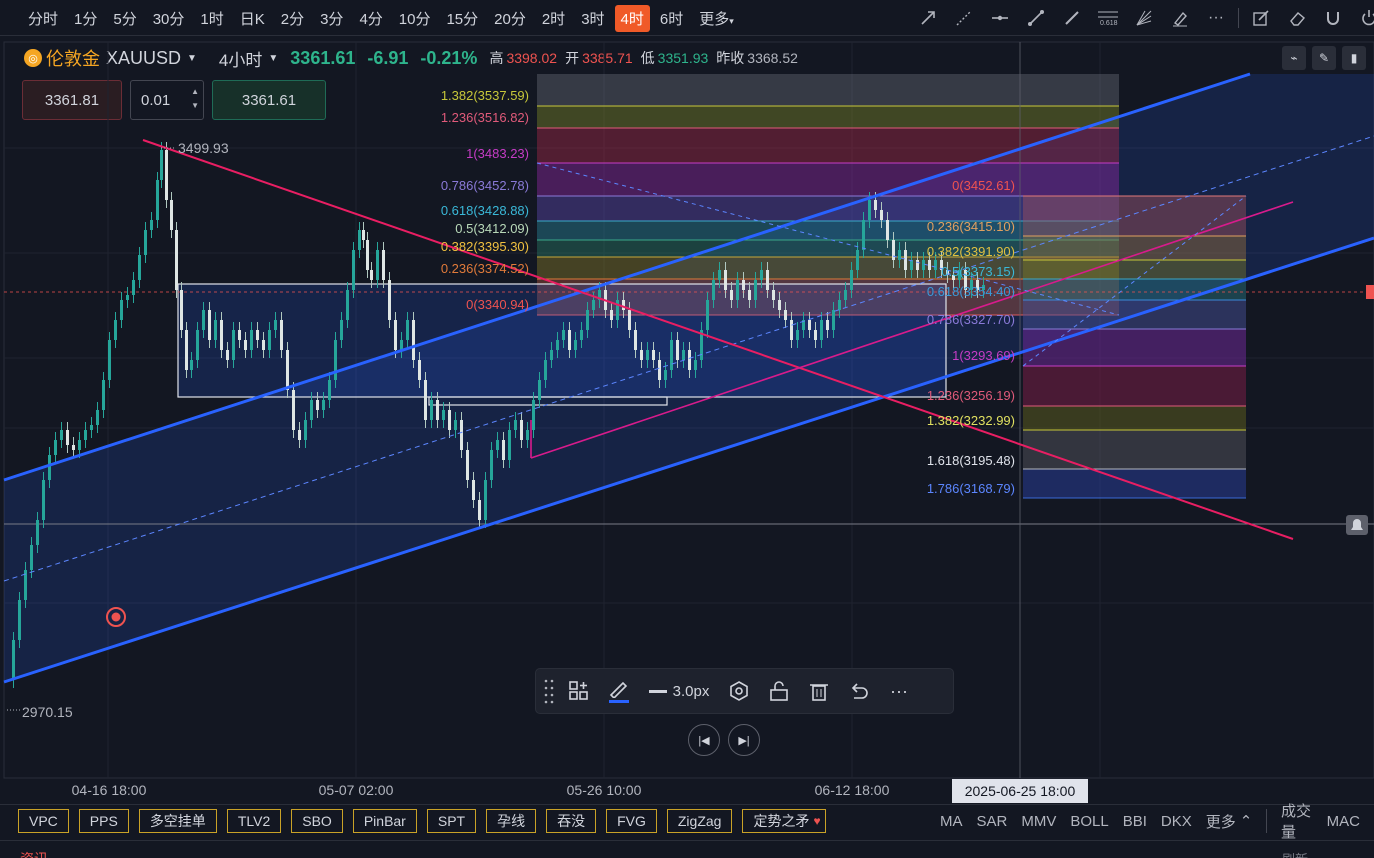 The image size is (1374, 858). I want to click on skip-back-icon: |◀, so click(704, 740).